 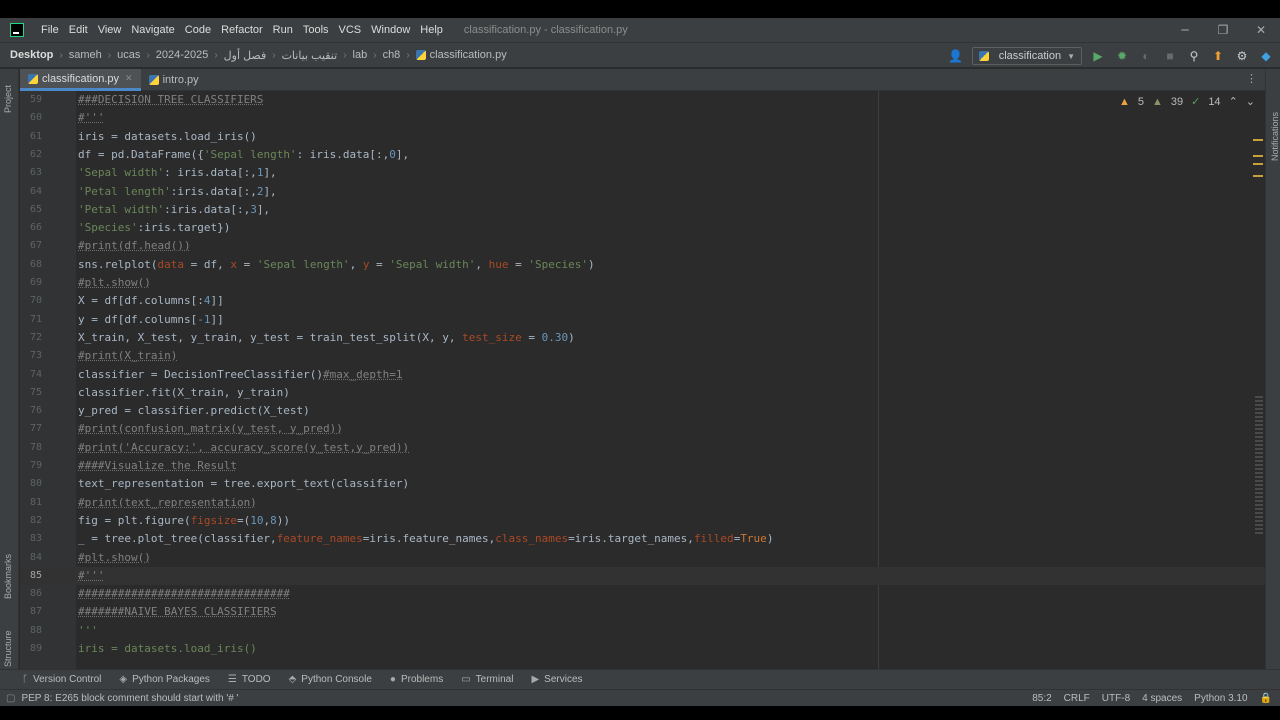 I want to click on code-line: 89 iris = datasets.load_iris(), so click(x=642, y=649).